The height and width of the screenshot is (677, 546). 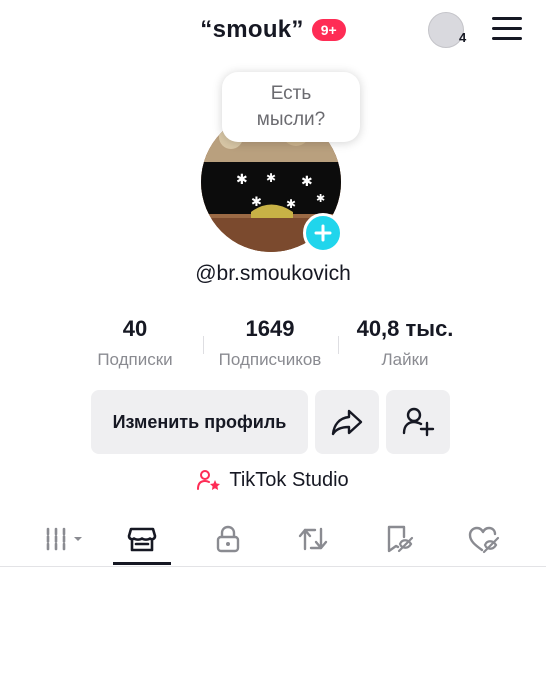 I want to click on add-friend-button, so click(x=418, y=422).